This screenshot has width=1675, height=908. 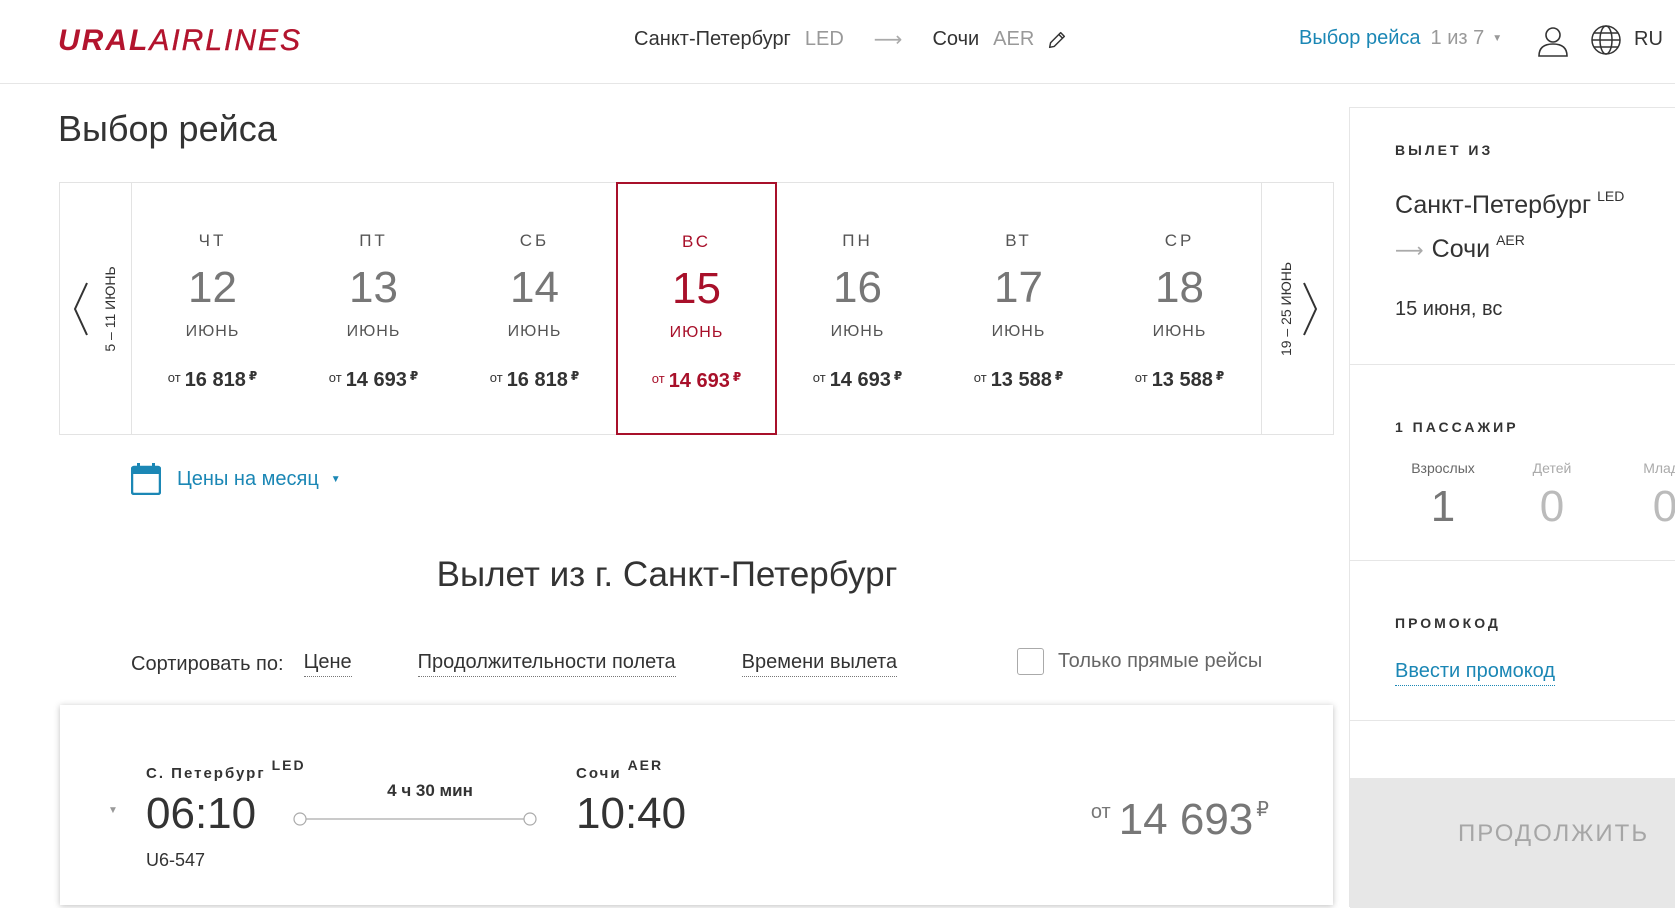 What do you see at coordinates (620, 769) in the screenshot?
I see `arrival-city: Сочи AER` at bounding box center [620, 769].